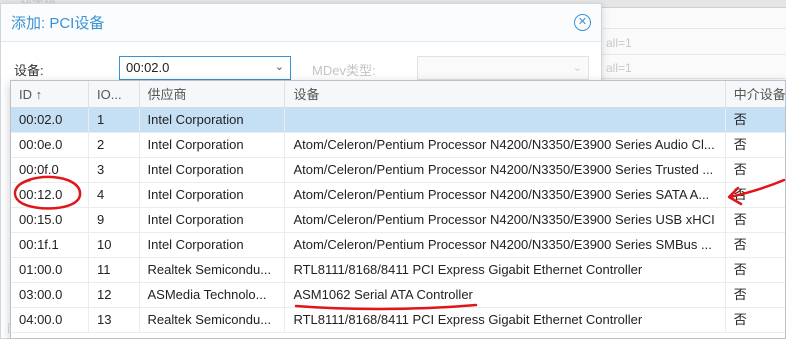 This screenshot has height=339, width=786. I want to click on cell-id: 00:0e.0, so click(50, 145).